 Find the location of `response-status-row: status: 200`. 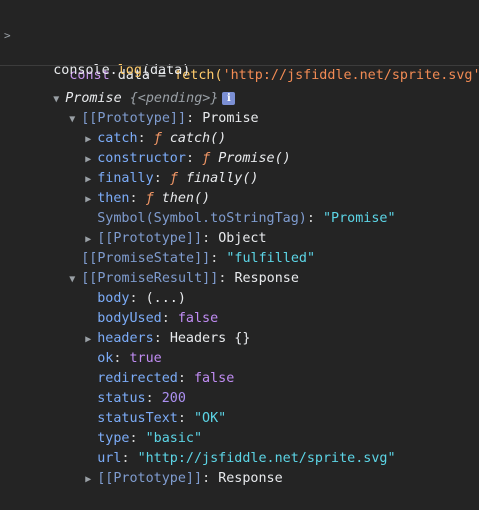

response-status-row: status: 200 is located at coordinates (141, 398).